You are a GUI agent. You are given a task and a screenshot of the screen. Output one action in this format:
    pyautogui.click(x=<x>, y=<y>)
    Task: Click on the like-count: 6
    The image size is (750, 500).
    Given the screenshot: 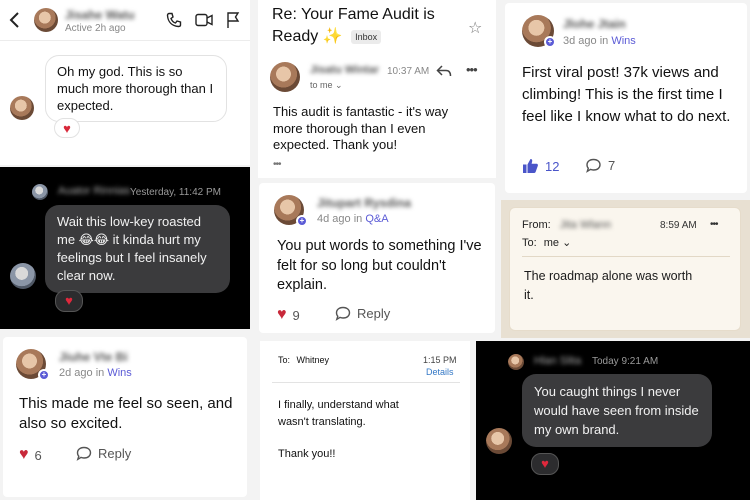 What is the action you would take?
    pyautogui.click(x=38, y=455)
    